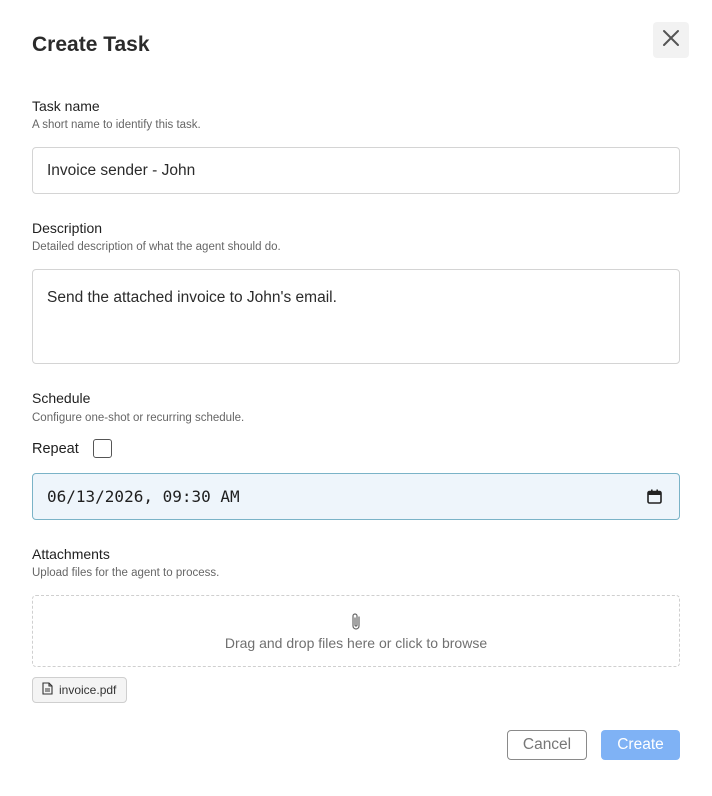 Image resolution: width=712 pixels, height=796 pixels. Describe the element at coordinates (640, 745) in the screenshot. I see `create-button: Create` at that location.